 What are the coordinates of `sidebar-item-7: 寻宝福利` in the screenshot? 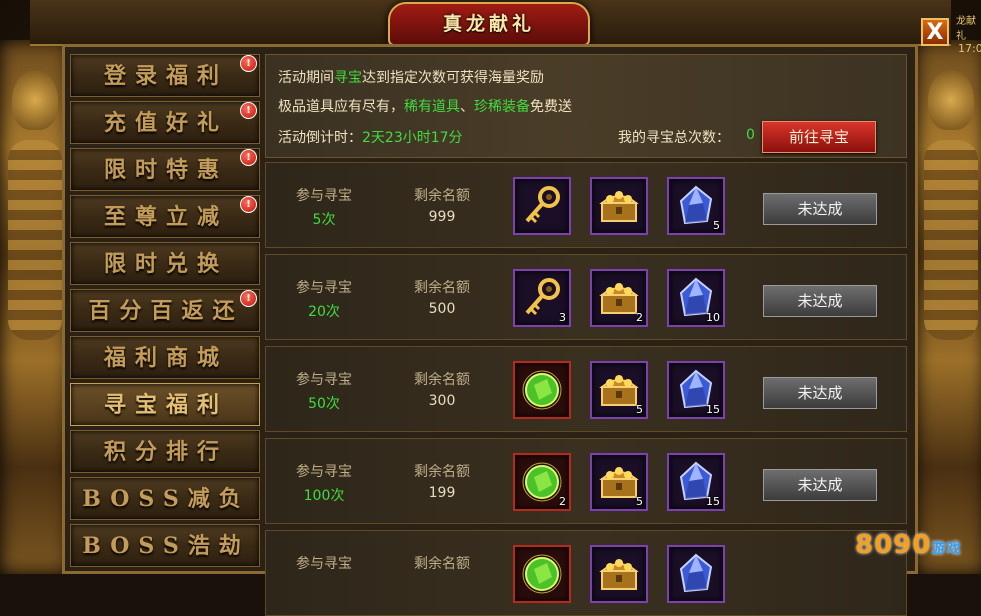 It's located at (165, 404).